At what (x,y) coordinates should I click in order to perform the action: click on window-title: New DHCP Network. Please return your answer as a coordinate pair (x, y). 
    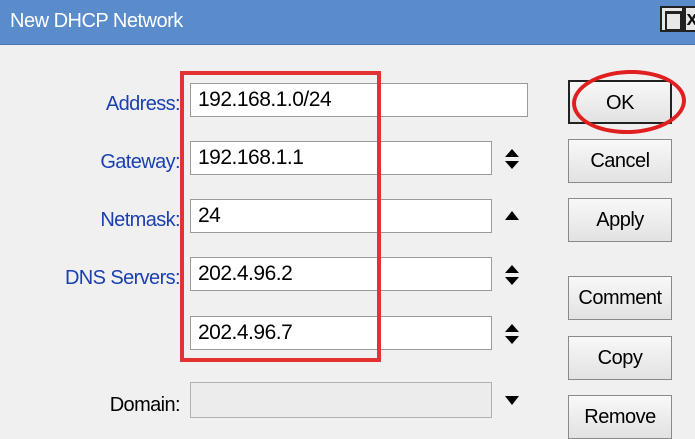
    Looking at the image, I should click on (96, 21).